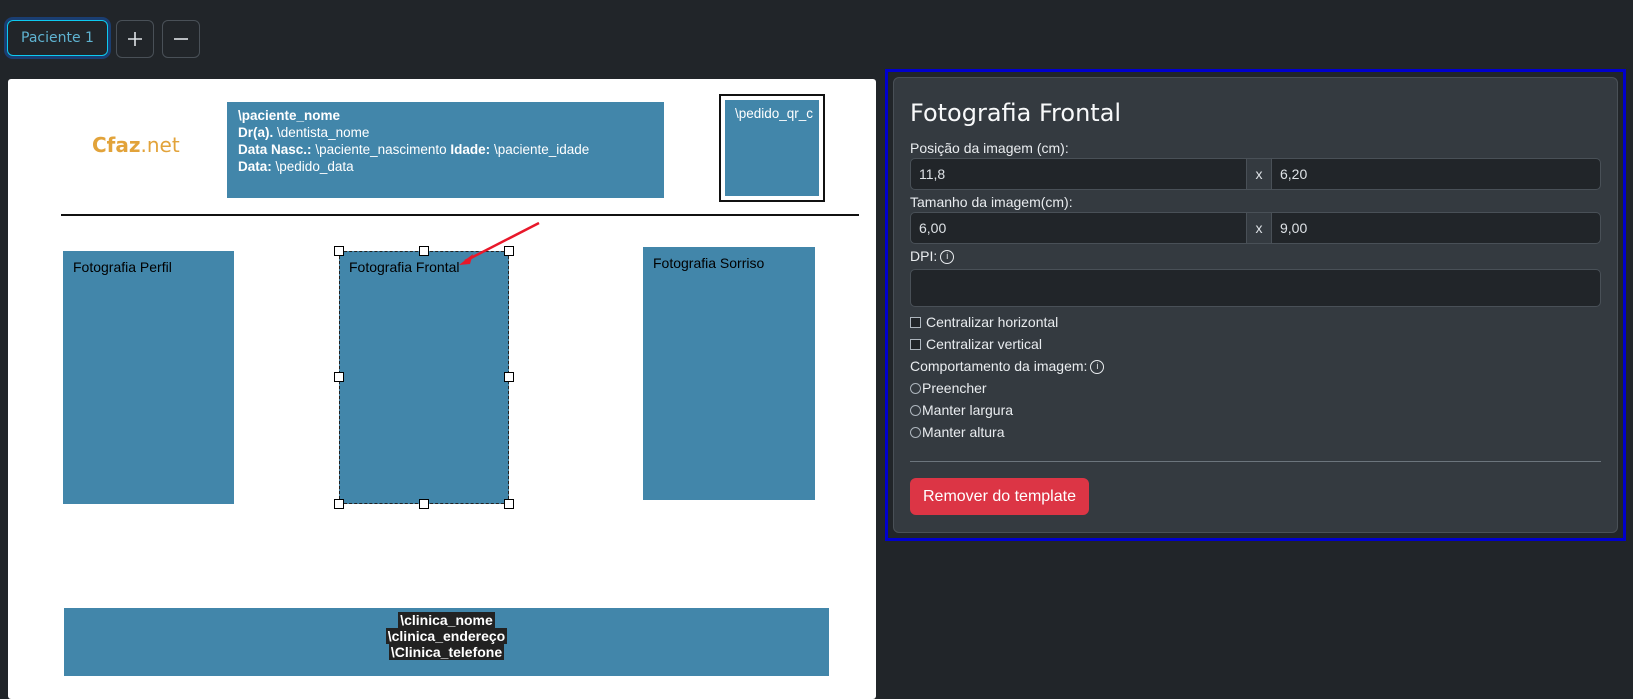  I want to click on radio-fill-label: Preencher, so click(954, 388).